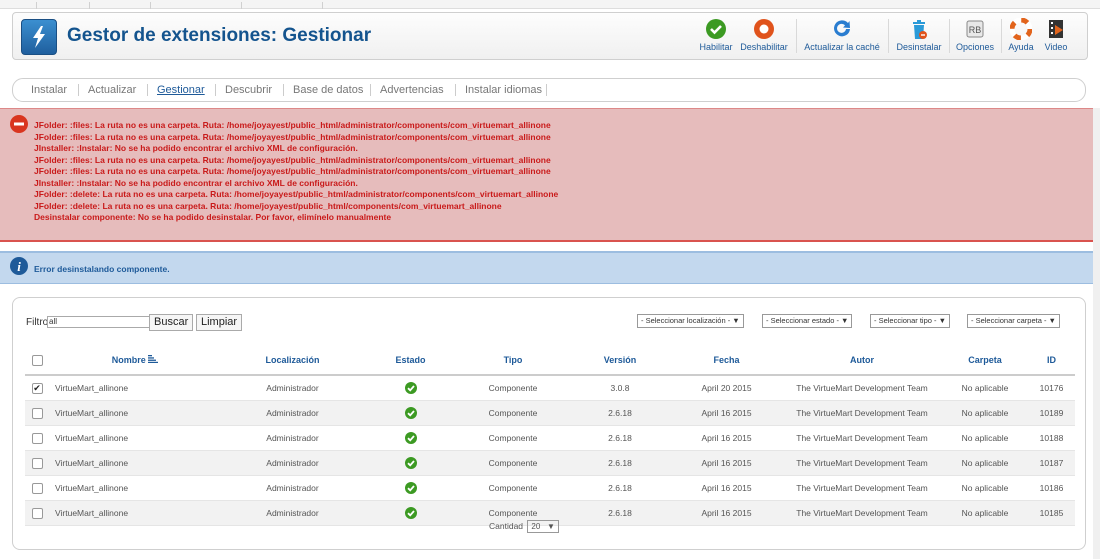  I want to click on help-button: Ayuda, so click(1021, 36).